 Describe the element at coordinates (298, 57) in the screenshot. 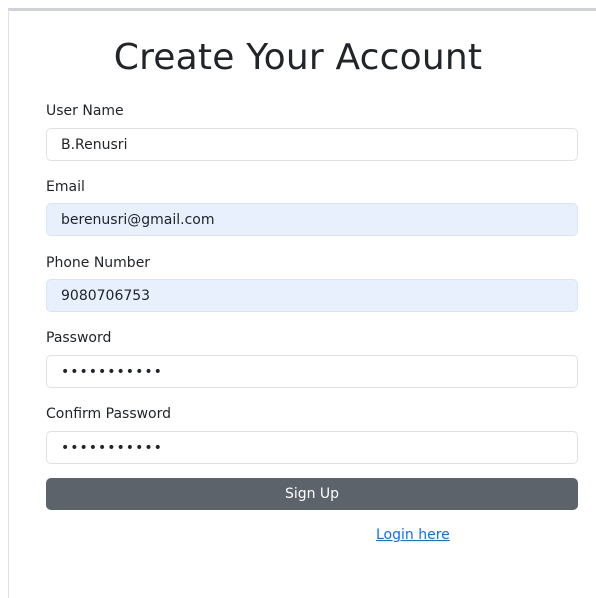

I see `page-title: Create Your Account` at that location.